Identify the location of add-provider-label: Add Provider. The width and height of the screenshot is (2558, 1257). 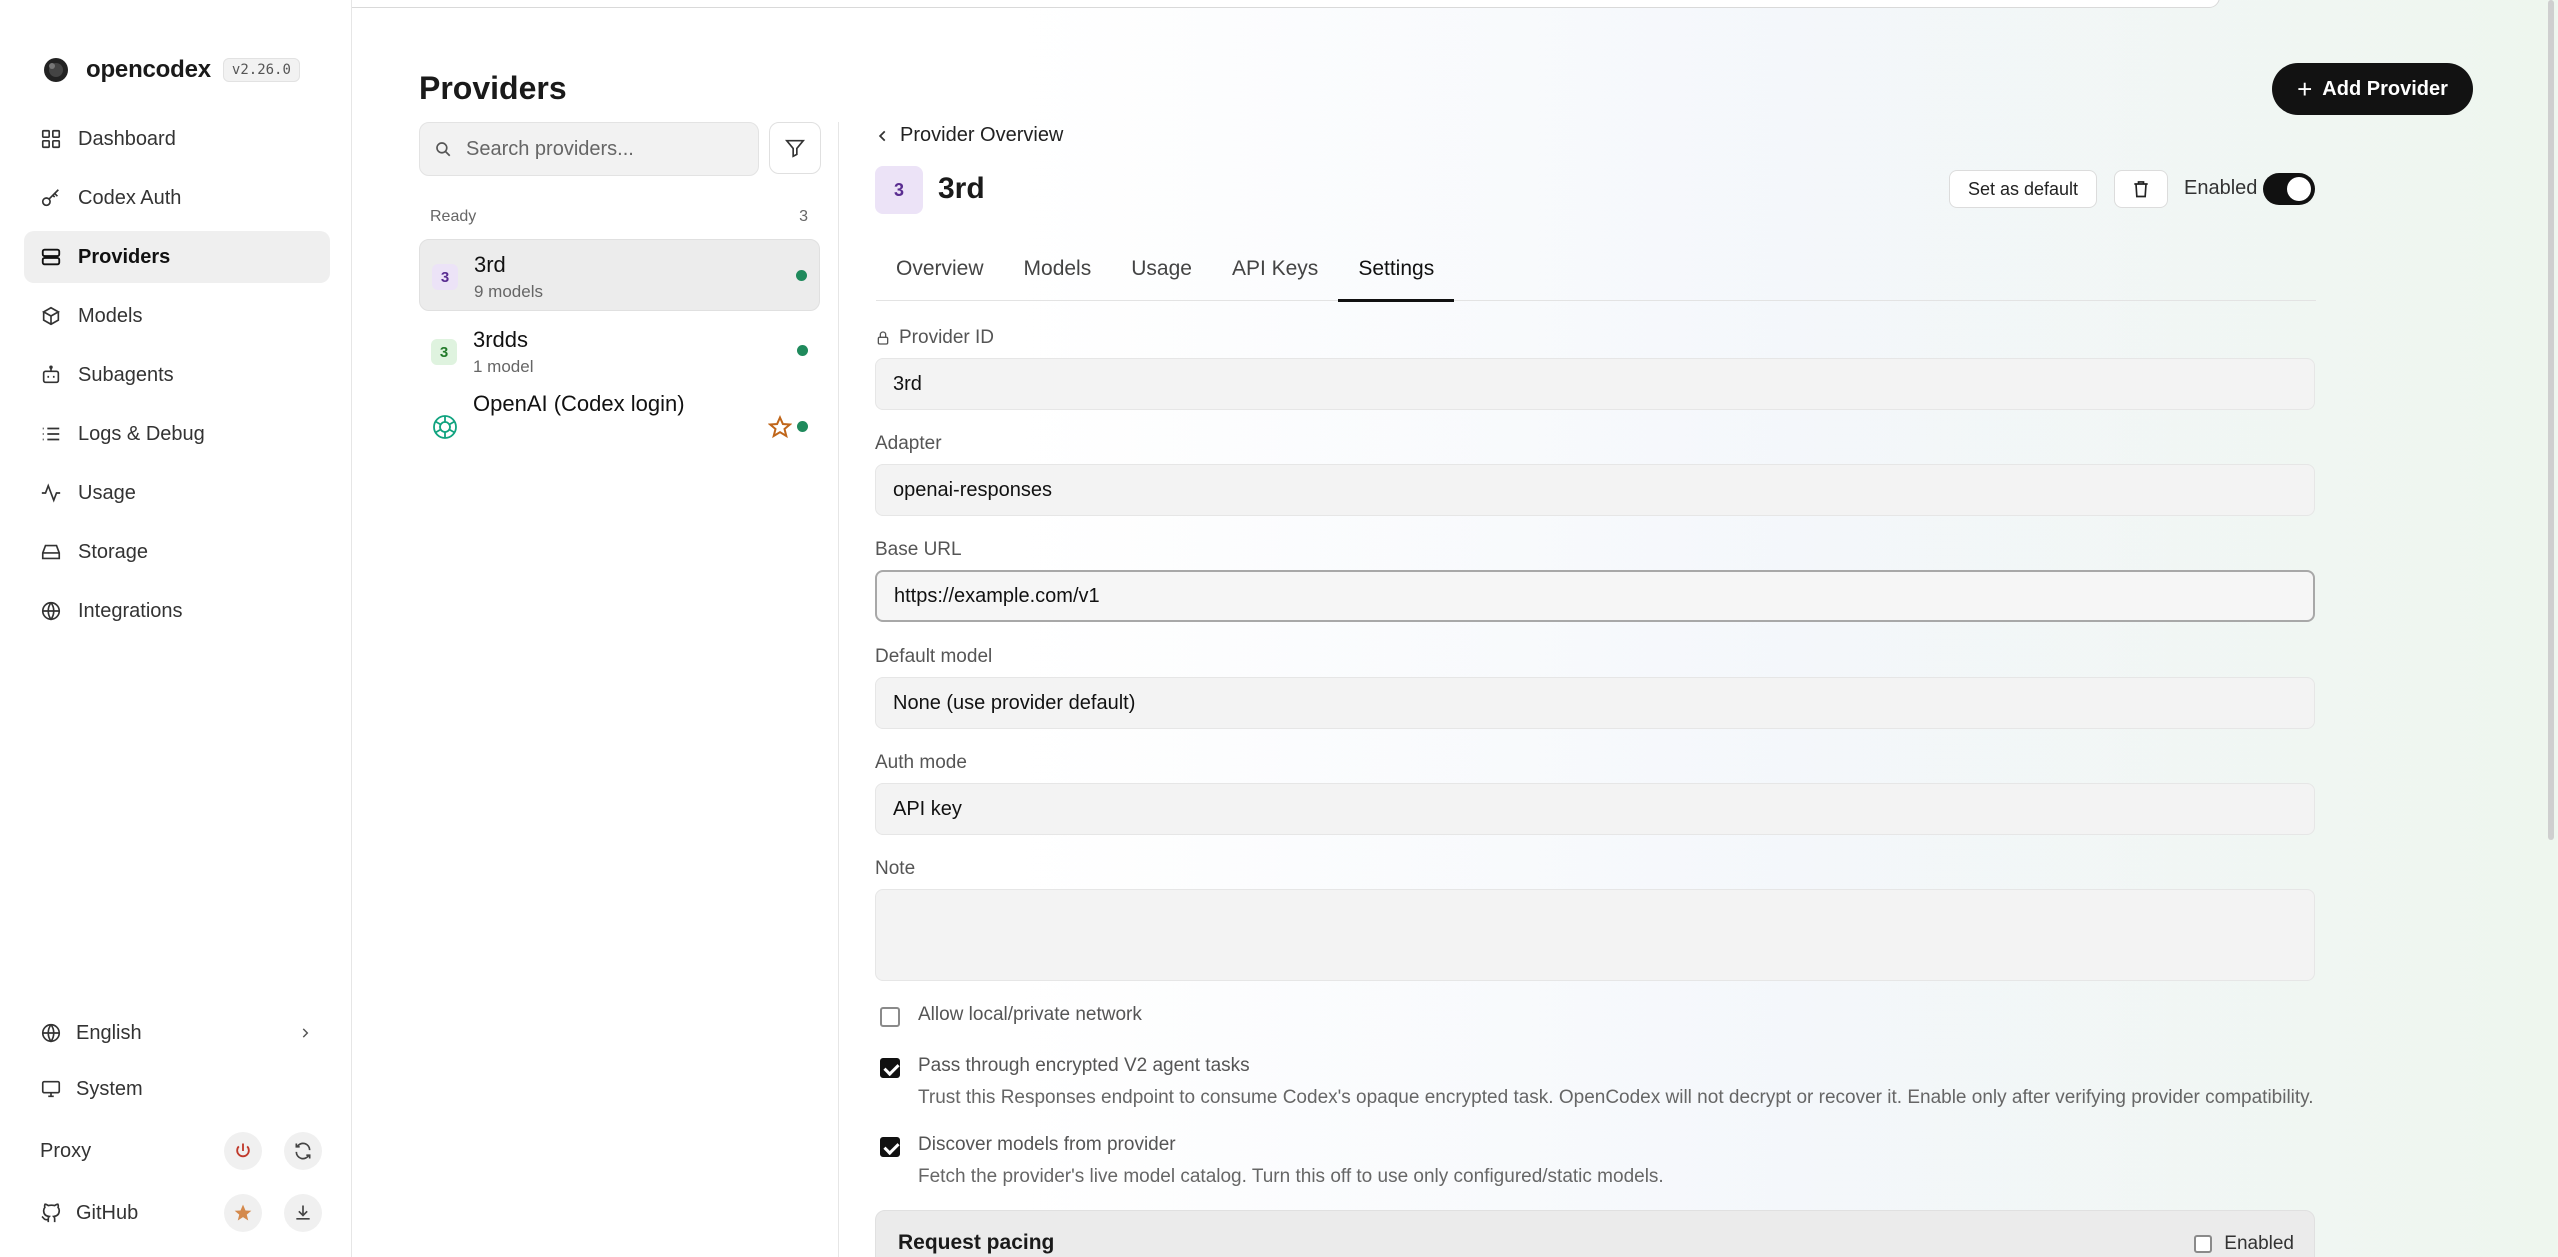
(2385, 88).